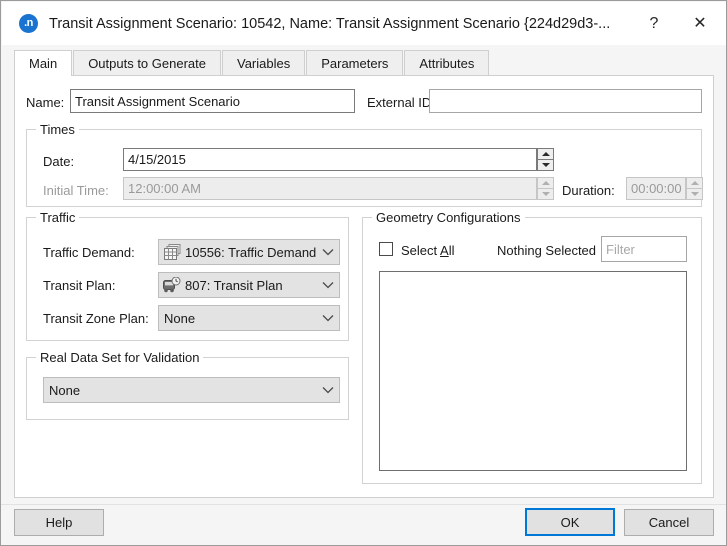 The image size is (727, 546). I want to click on cancel-button-label: Cancel, so click(669, 522).